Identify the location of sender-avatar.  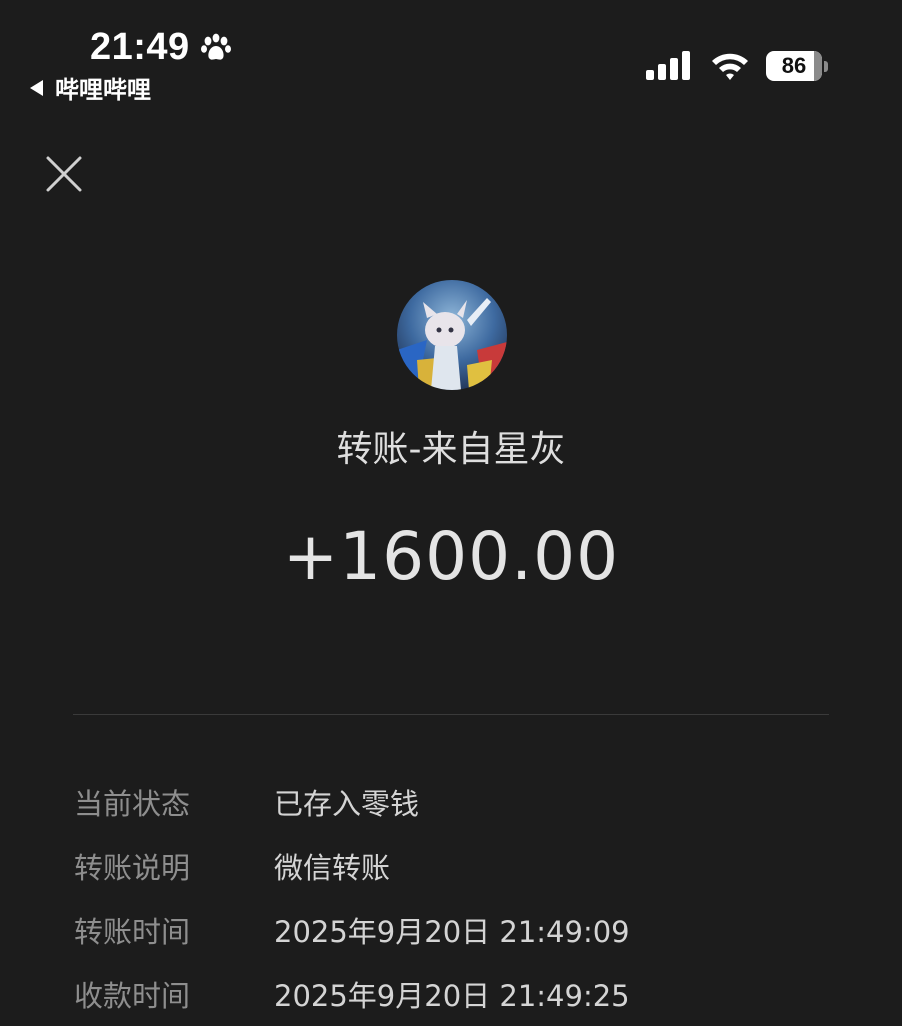
(452, 335).